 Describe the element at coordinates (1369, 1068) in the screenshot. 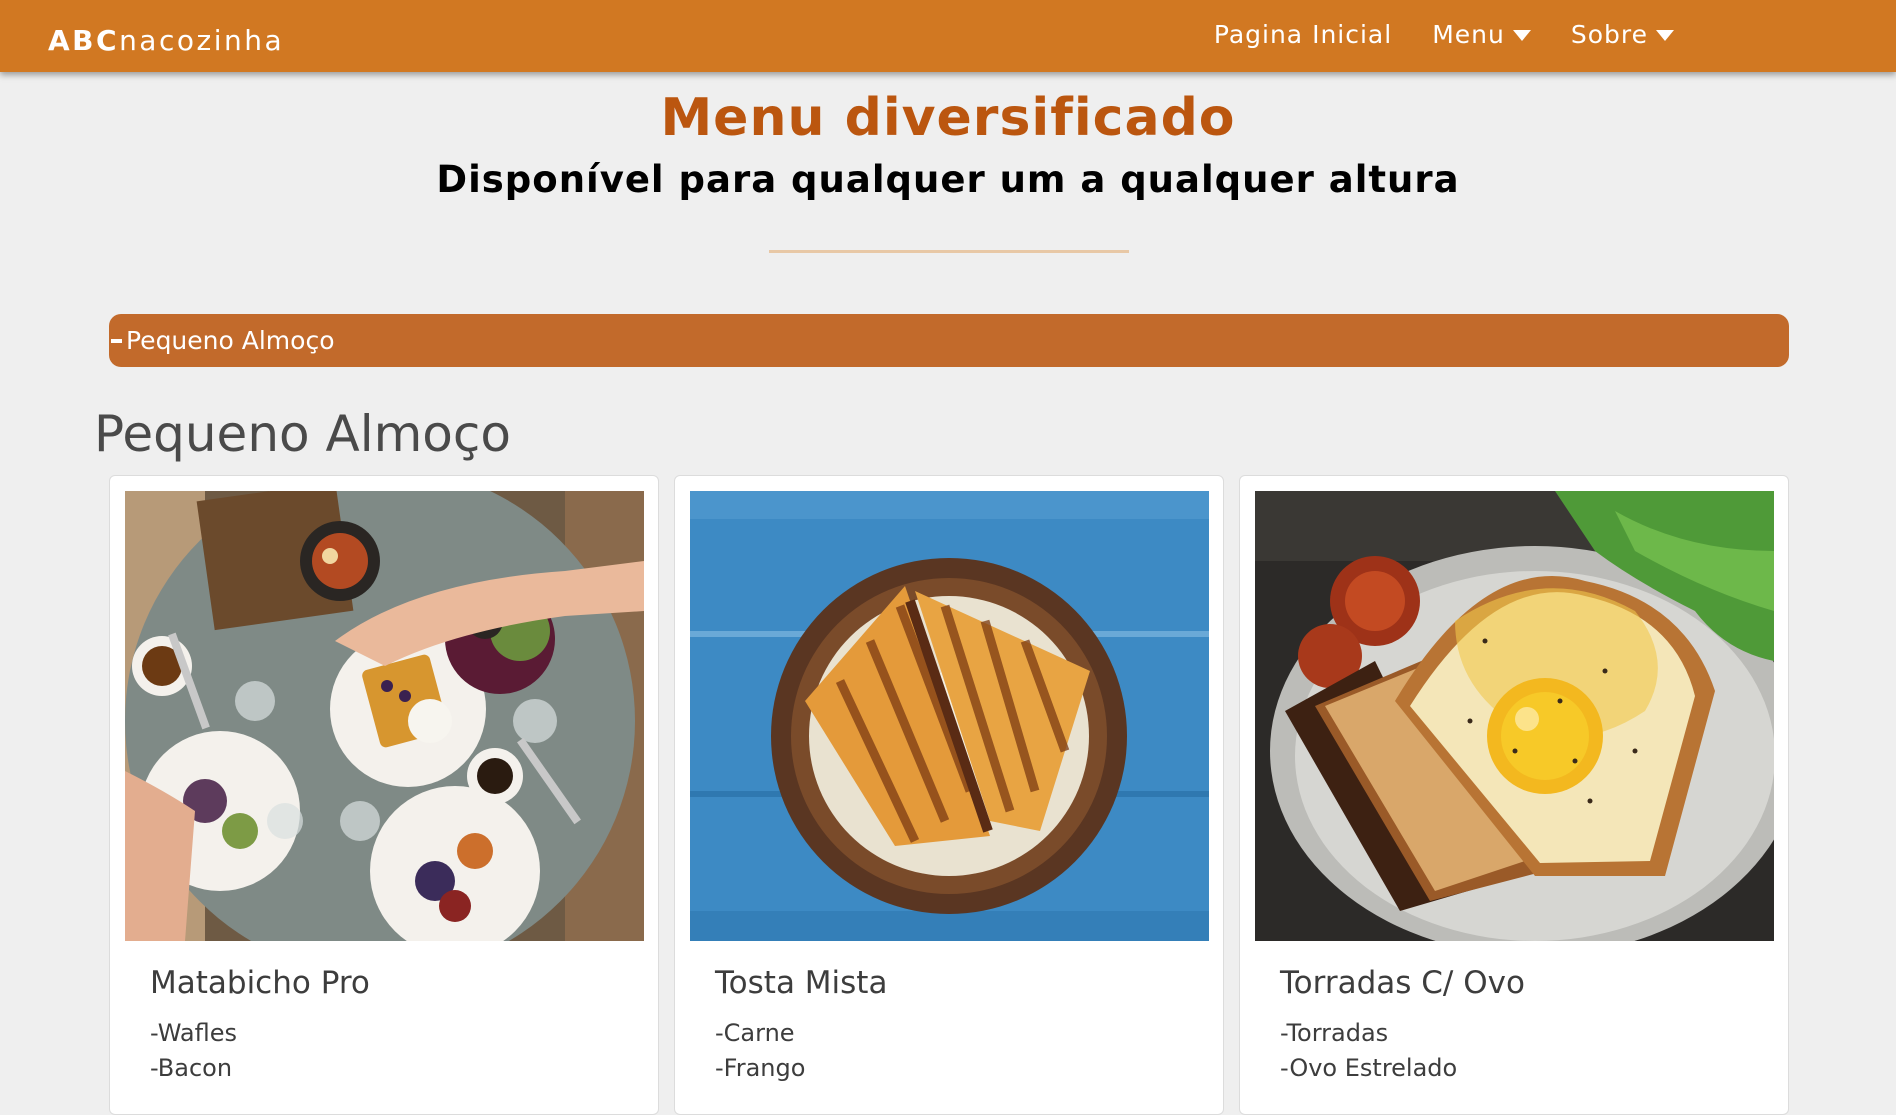

I see `list-item: -Ovo Estrelado` at that location.